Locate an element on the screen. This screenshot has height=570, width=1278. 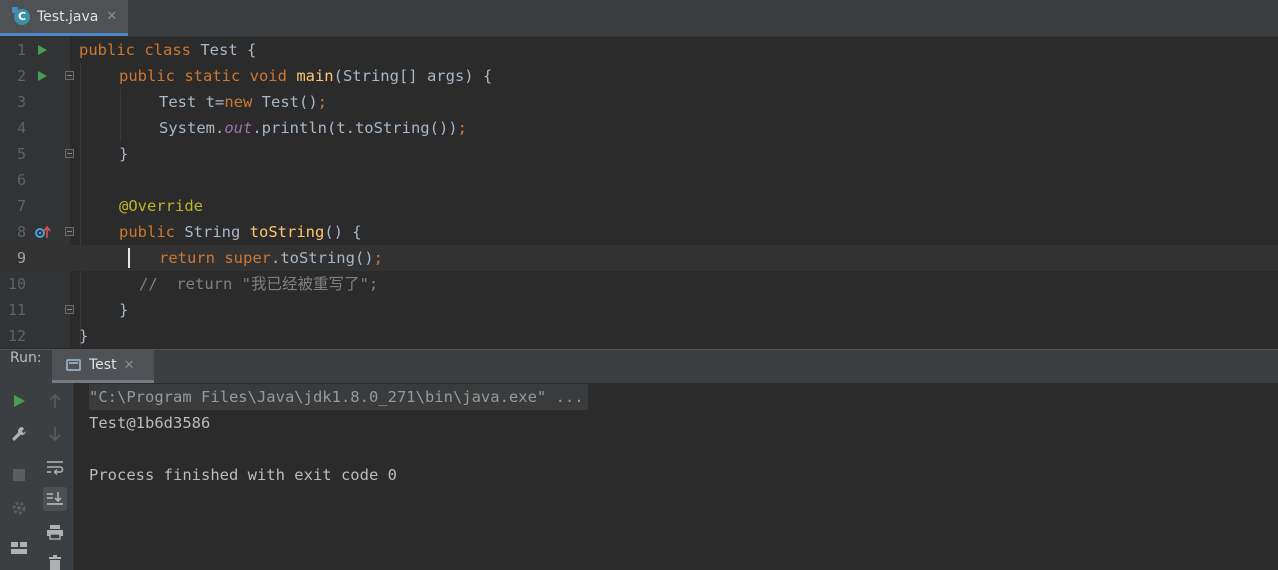
tab-test-java: C Test.java ✕ is located at coordinates (64, 18).